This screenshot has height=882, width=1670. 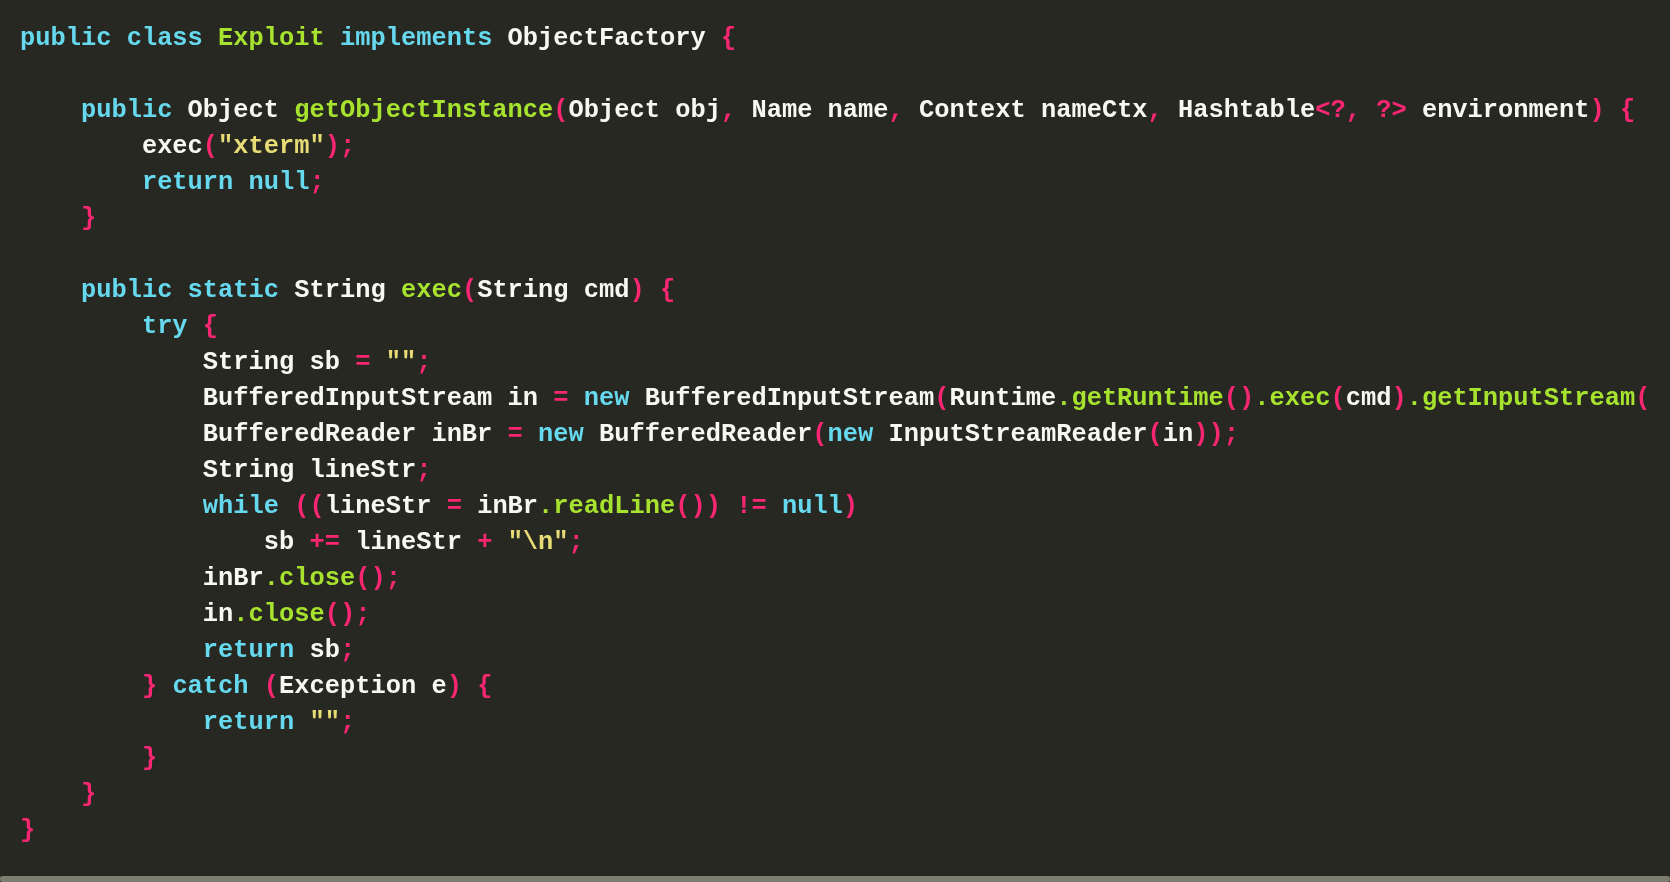 I want to click on code-line: } catch (Exception e) {, so click(x=316, y=687).